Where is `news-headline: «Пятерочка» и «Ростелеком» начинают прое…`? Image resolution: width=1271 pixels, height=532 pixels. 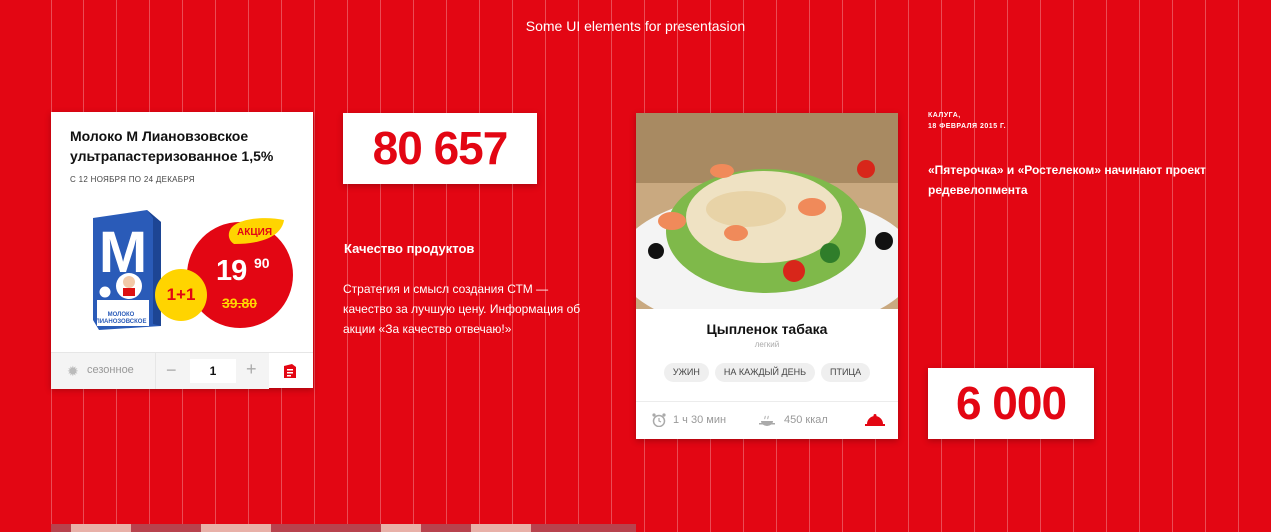 news-headline: «Пятерочка» и «Ростелеком» начинают прое… is located at coordinates (1078, 180).